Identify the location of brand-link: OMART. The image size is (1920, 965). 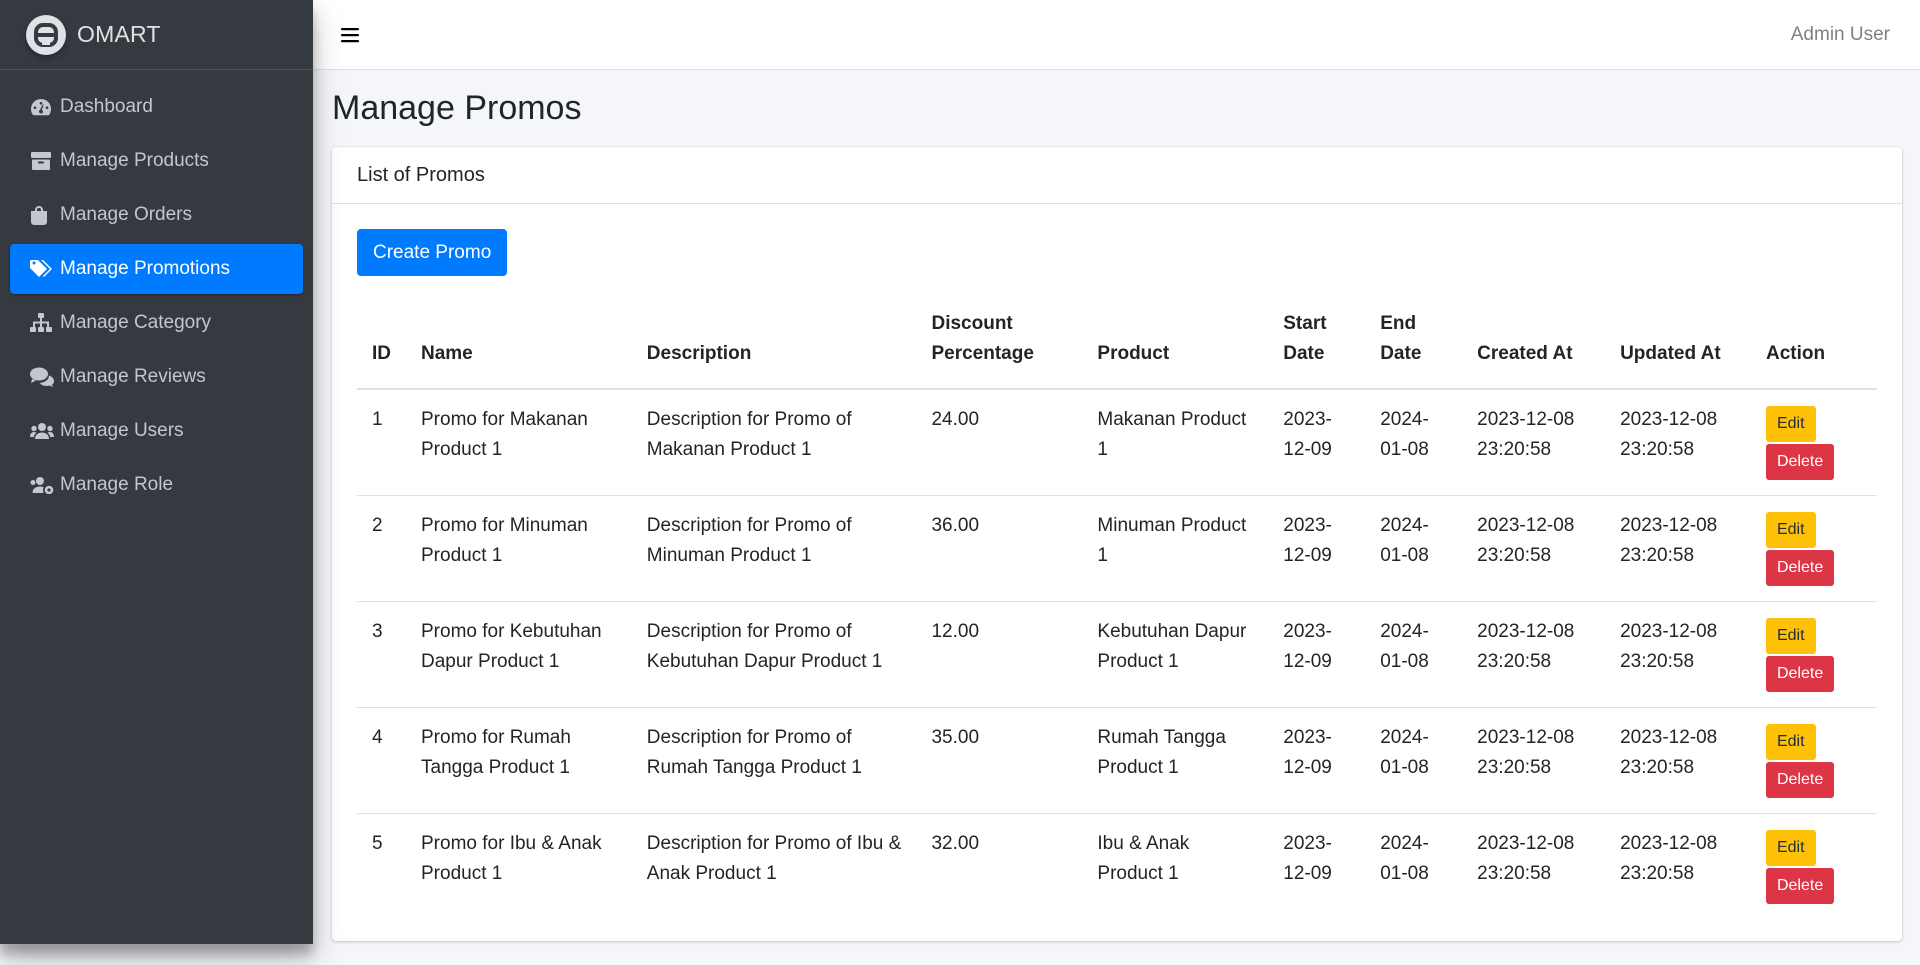
(156, 35).